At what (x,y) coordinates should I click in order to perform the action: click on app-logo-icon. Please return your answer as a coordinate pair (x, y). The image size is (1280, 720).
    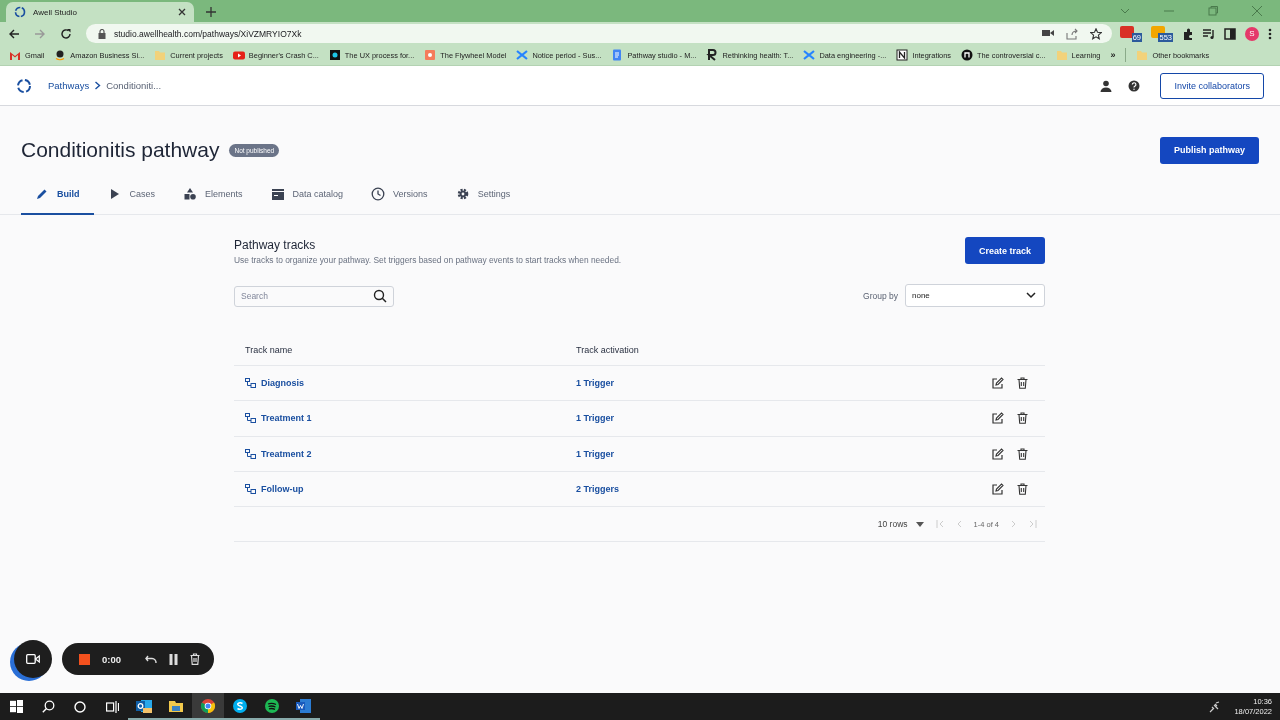
    Looking at the image, I should click on (20, 12).